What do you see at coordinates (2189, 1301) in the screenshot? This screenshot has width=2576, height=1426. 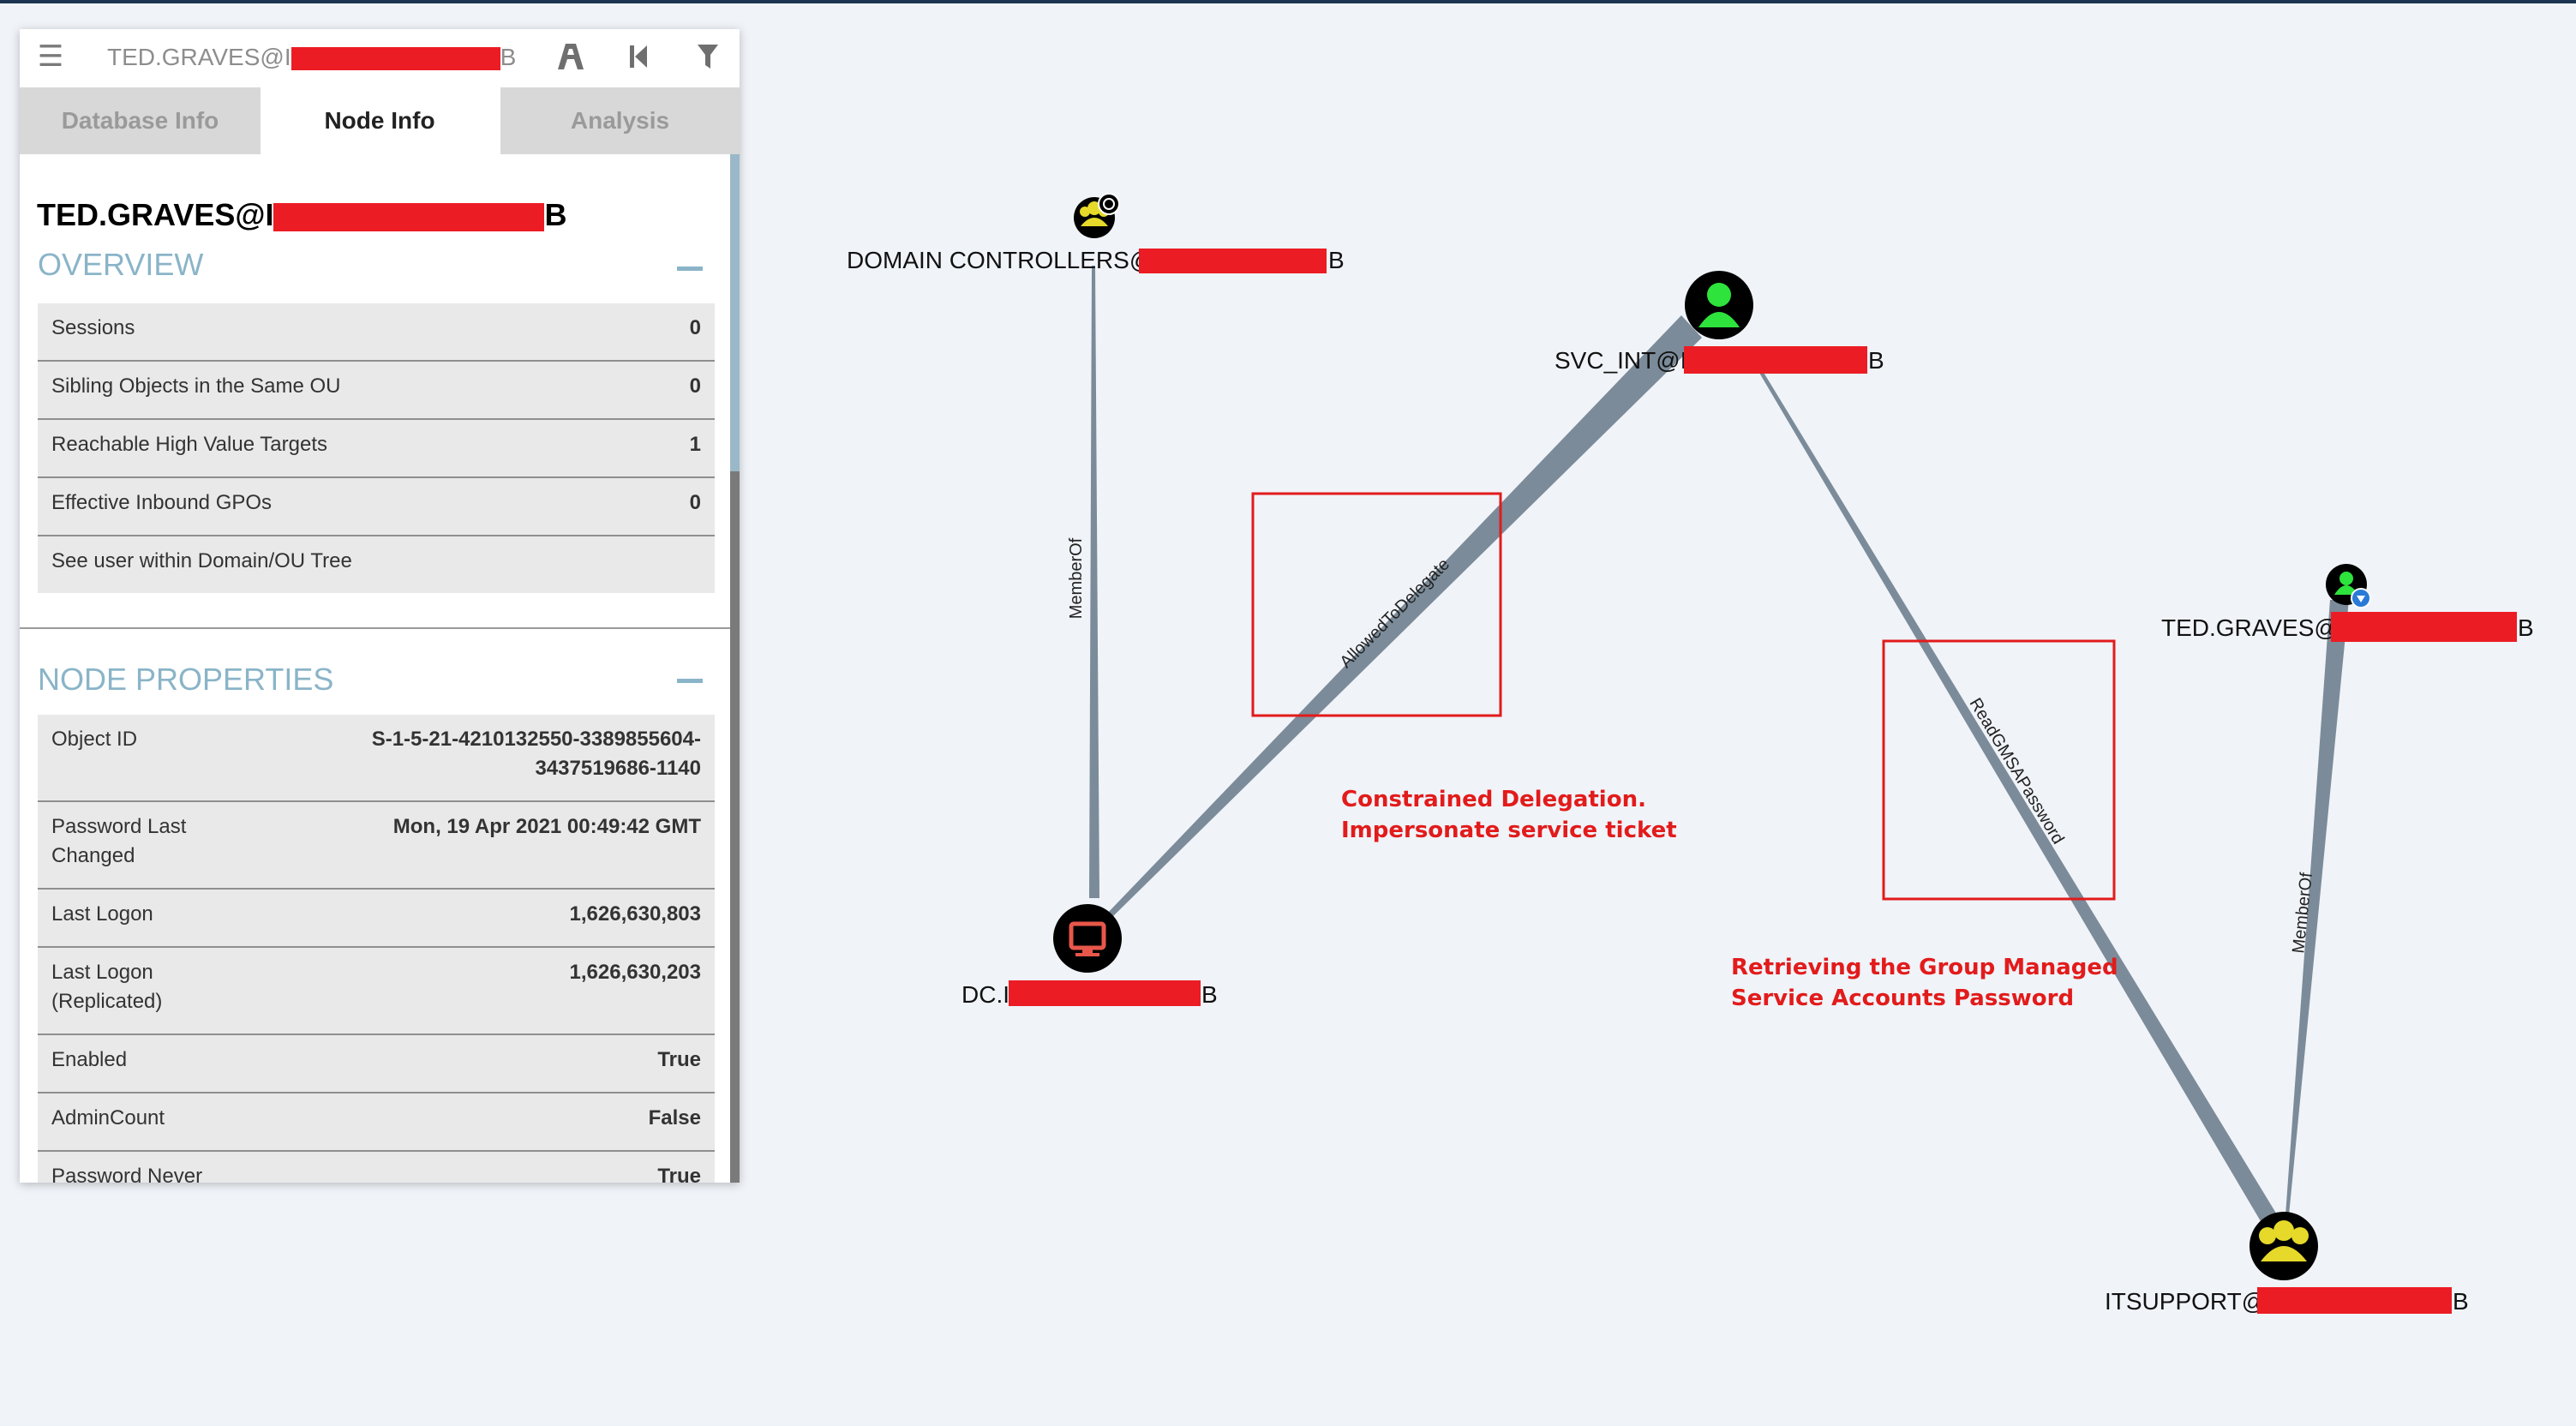 I see `node-label: ITSUPPORT@I` at bounding box center [2189, 1301].